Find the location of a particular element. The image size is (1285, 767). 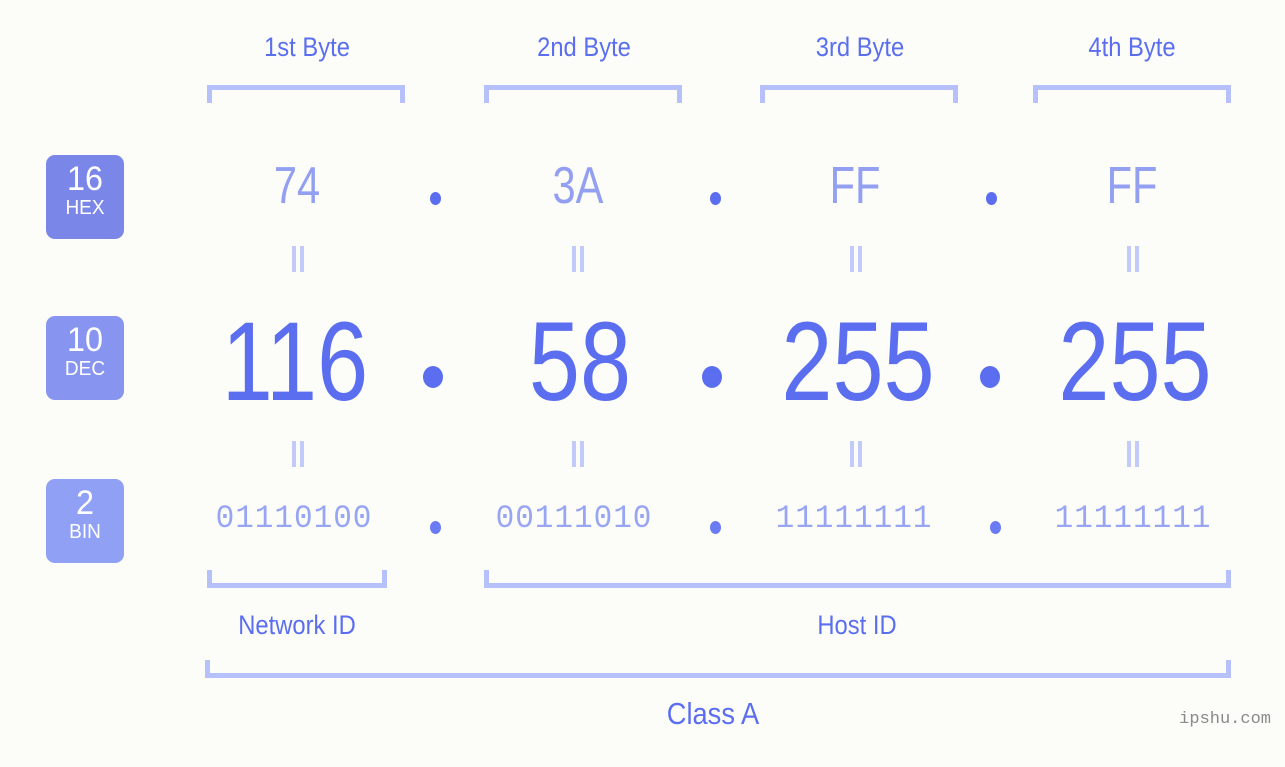

dec-octet-3: 255 is located at coordinates (858, 361).